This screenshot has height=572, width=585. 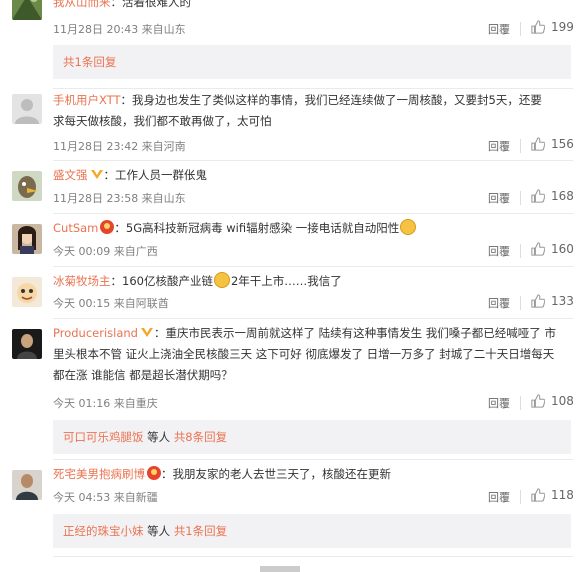 What do you see at coordinates (562, 249) in the screenshot?
I see `like-count: 160` at bounding box center [562, 249].